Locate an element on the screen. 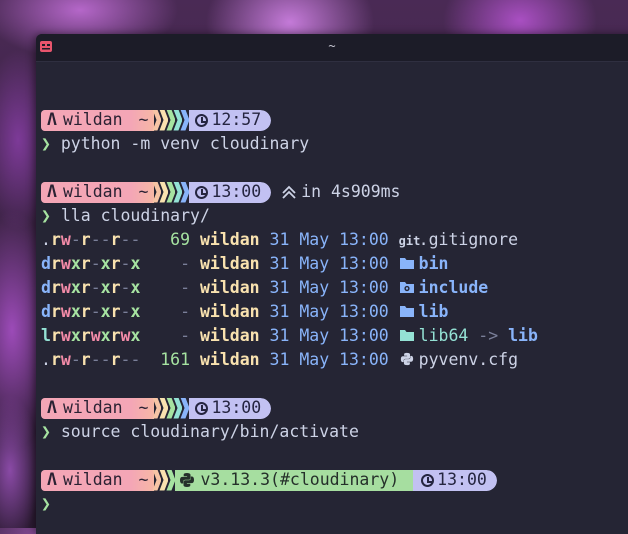  title-bar: ~ is located at coordinates (332, 48).